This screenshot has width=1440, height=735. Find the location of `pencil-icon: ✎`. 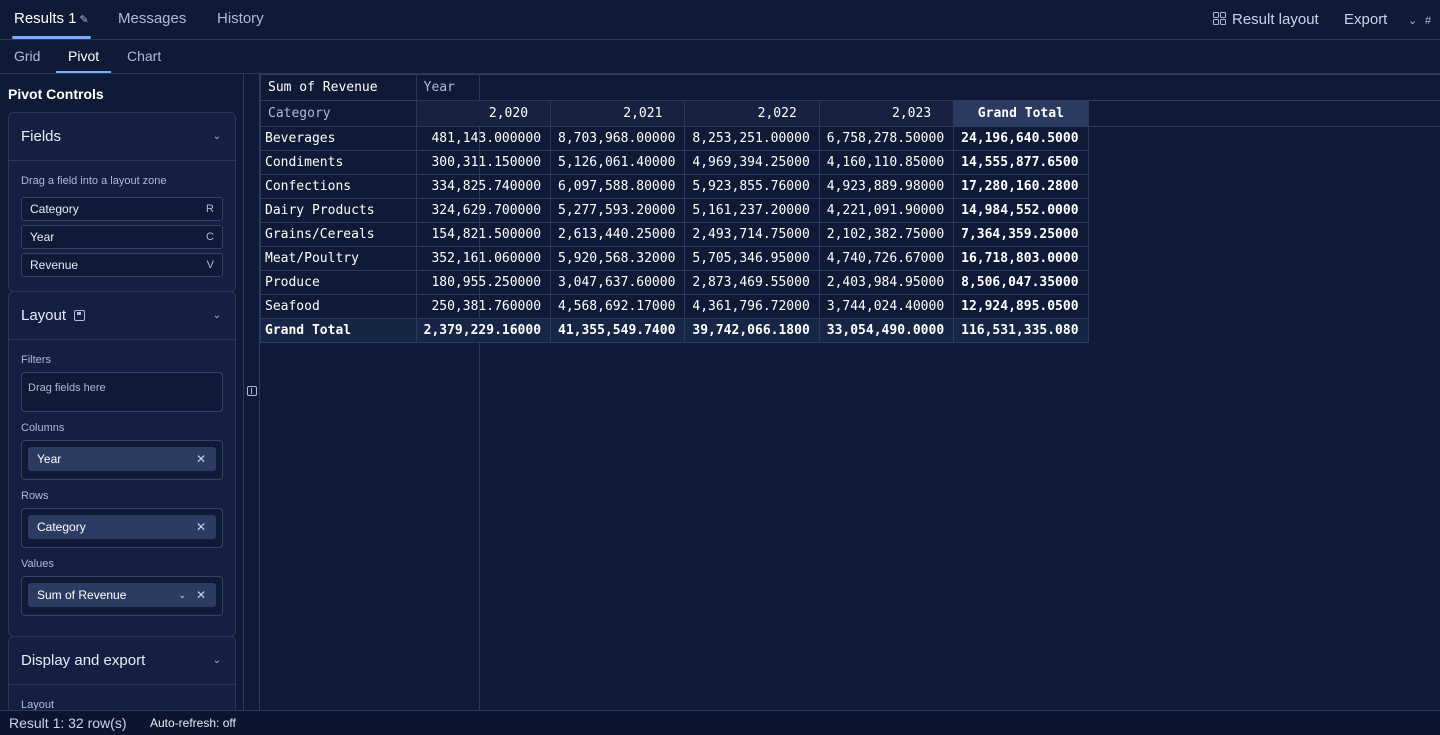

pencil-icon: ✎ is located at coordinates (84, 20).